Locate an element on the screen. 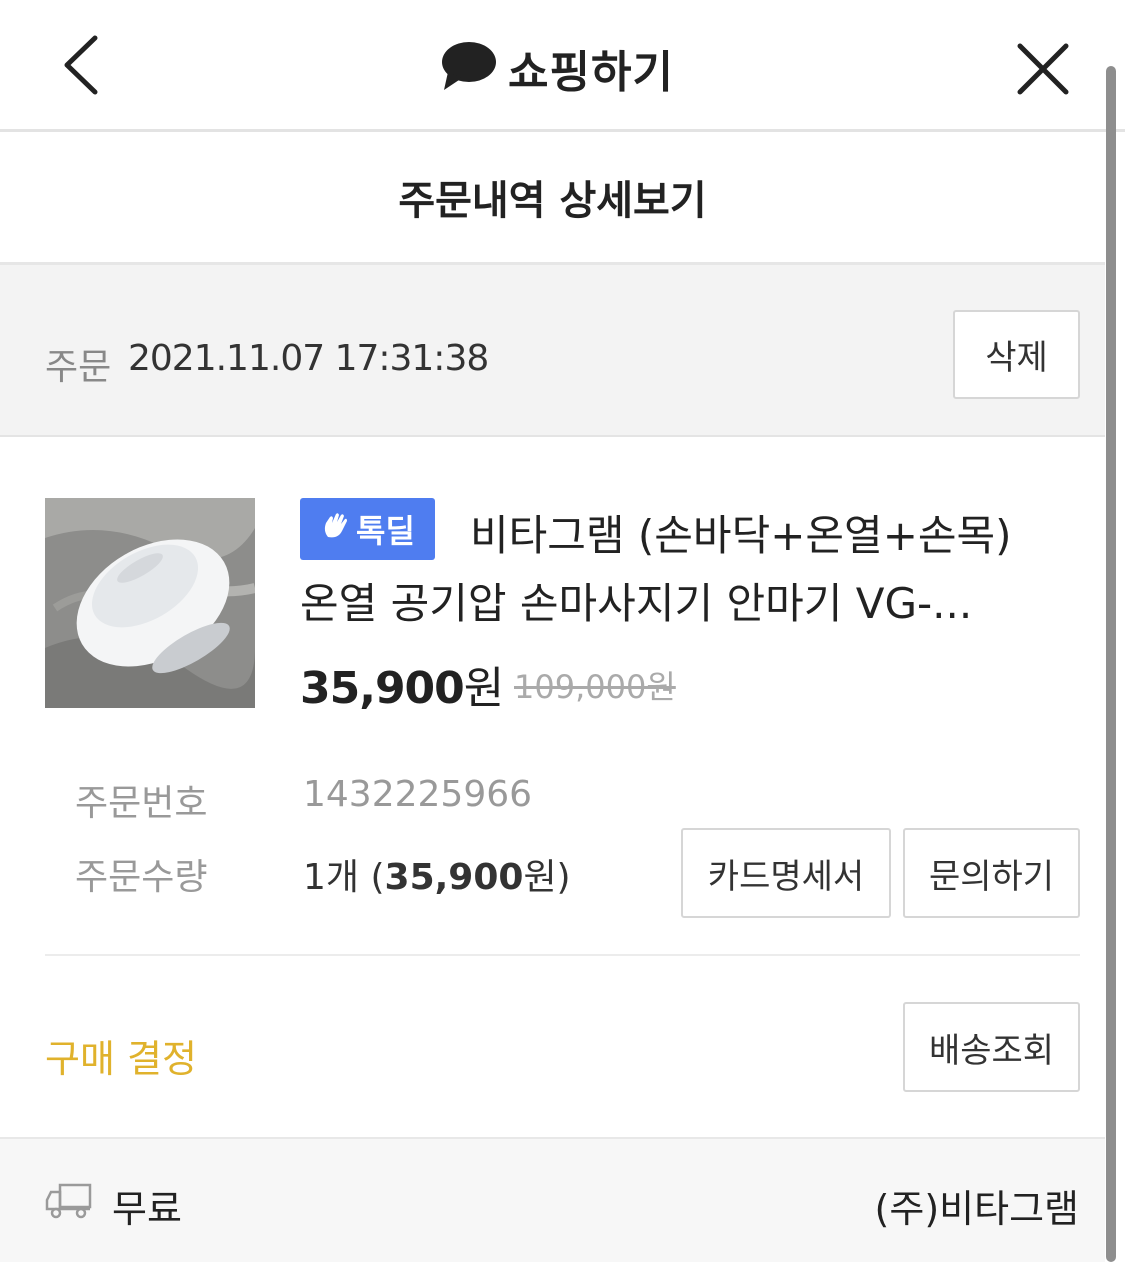 The height and width of the screenshot is (1262, 1125). quantity-price: 35,900 is located at coordinates (454, 877).